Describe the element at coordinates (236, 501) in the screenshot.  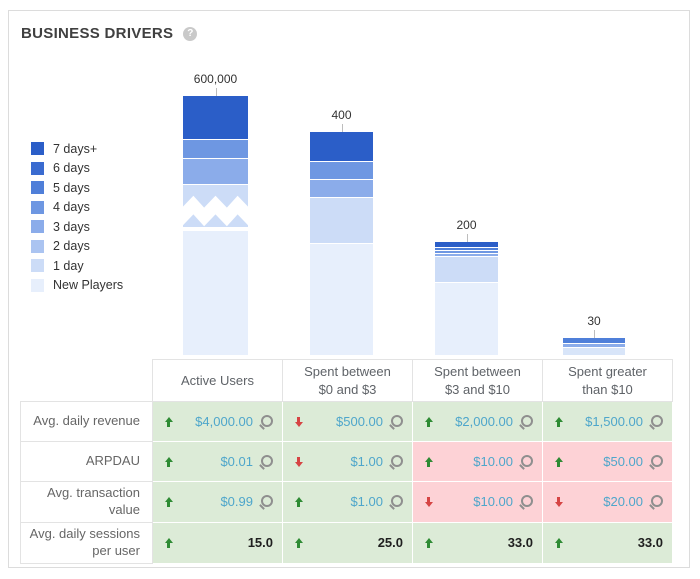
I see `metric-value: $0.99` at that location.